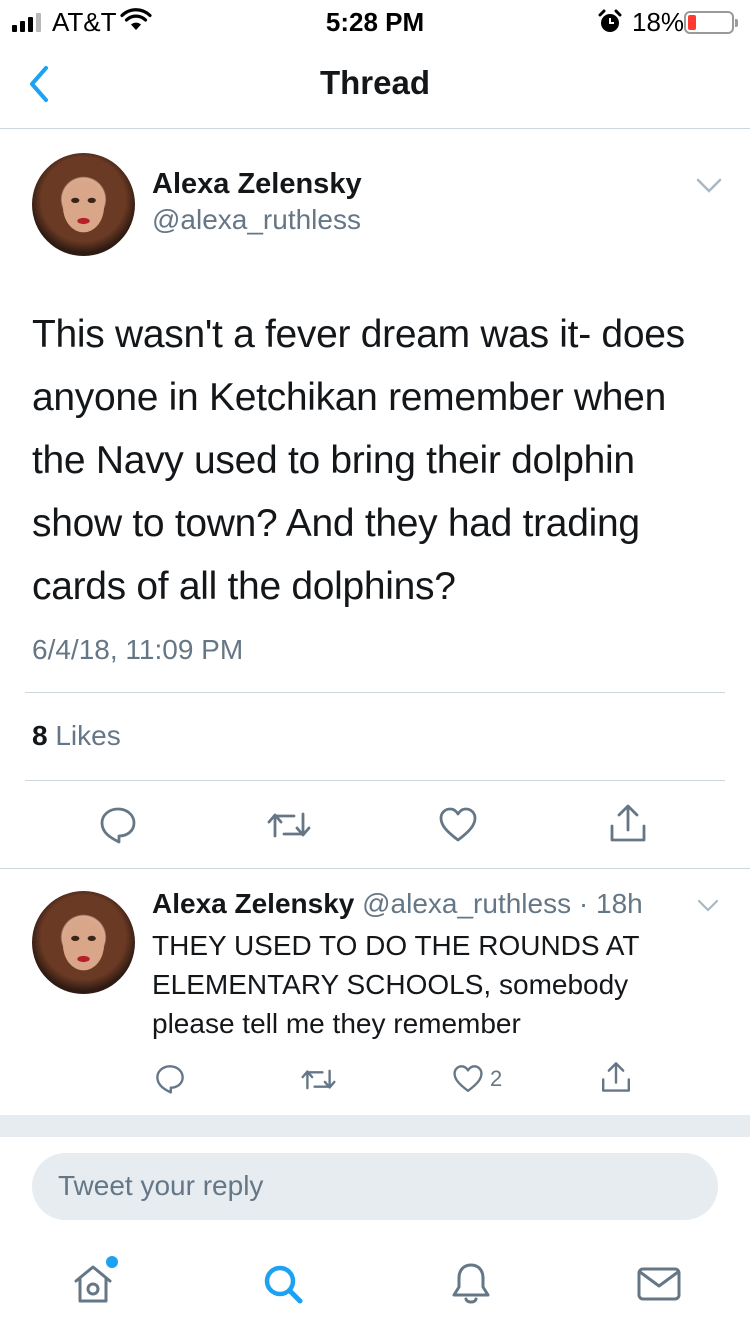 Image resolution: width=750 pixels, height=1334 pixels. I want to click on page-title: Thread, so click(375, 82).